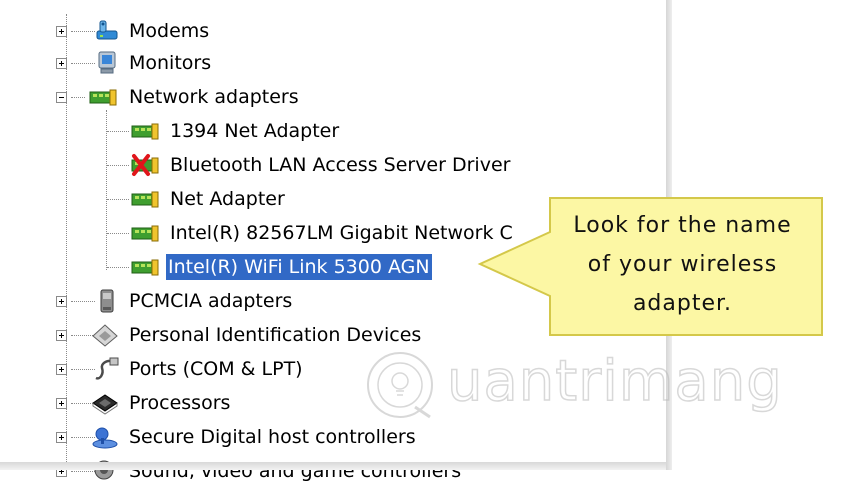 Image resolution: width=841 pixels, height=485 pixels. I want to click on expand-monitors-button, so click(61, 63).